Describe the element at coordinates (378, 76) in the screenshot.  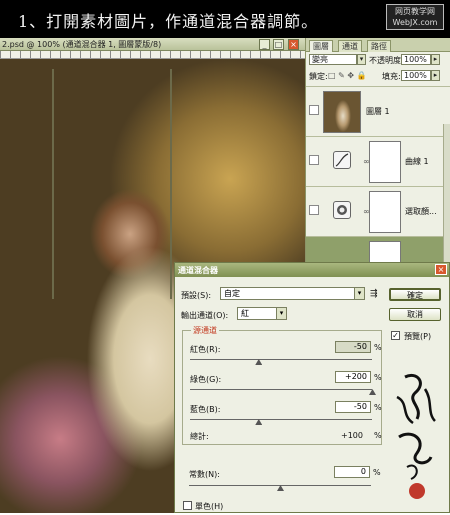
I see `lock-row: 鎖定: □ ✎ ✥ 🔒 填充: 100% ▸` at that location.